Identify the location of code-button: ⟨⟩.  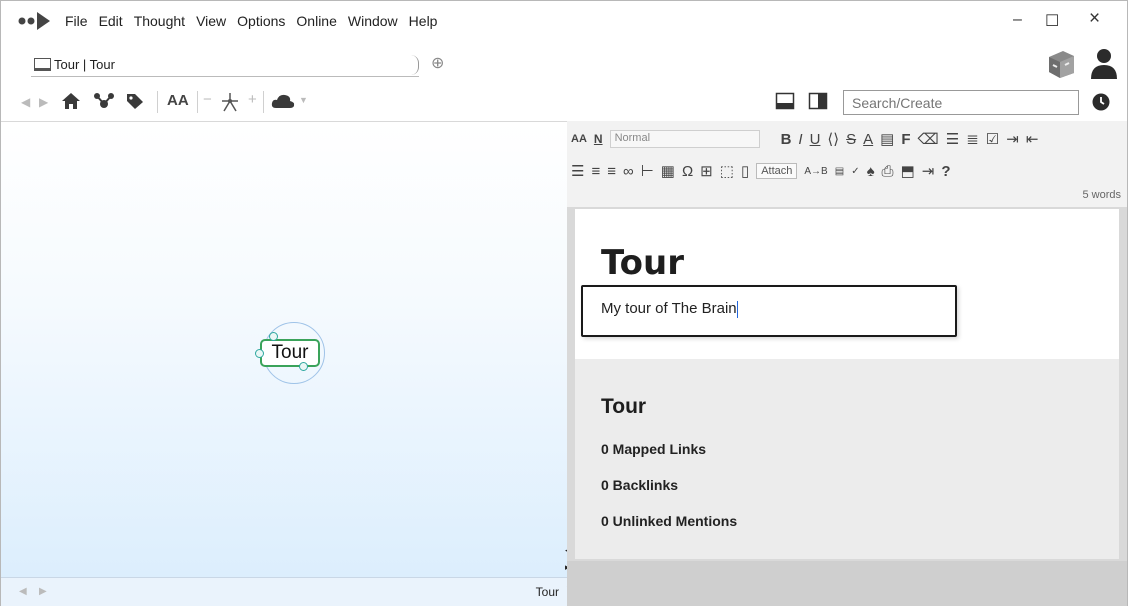
(833, 139).